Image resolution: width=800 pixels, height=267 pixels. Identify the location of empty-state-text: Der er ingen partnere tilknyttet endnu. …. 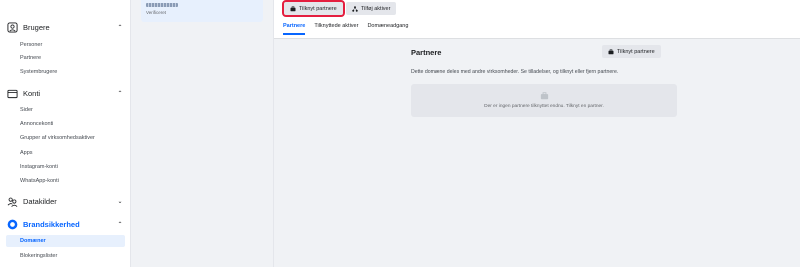
(544, 106).